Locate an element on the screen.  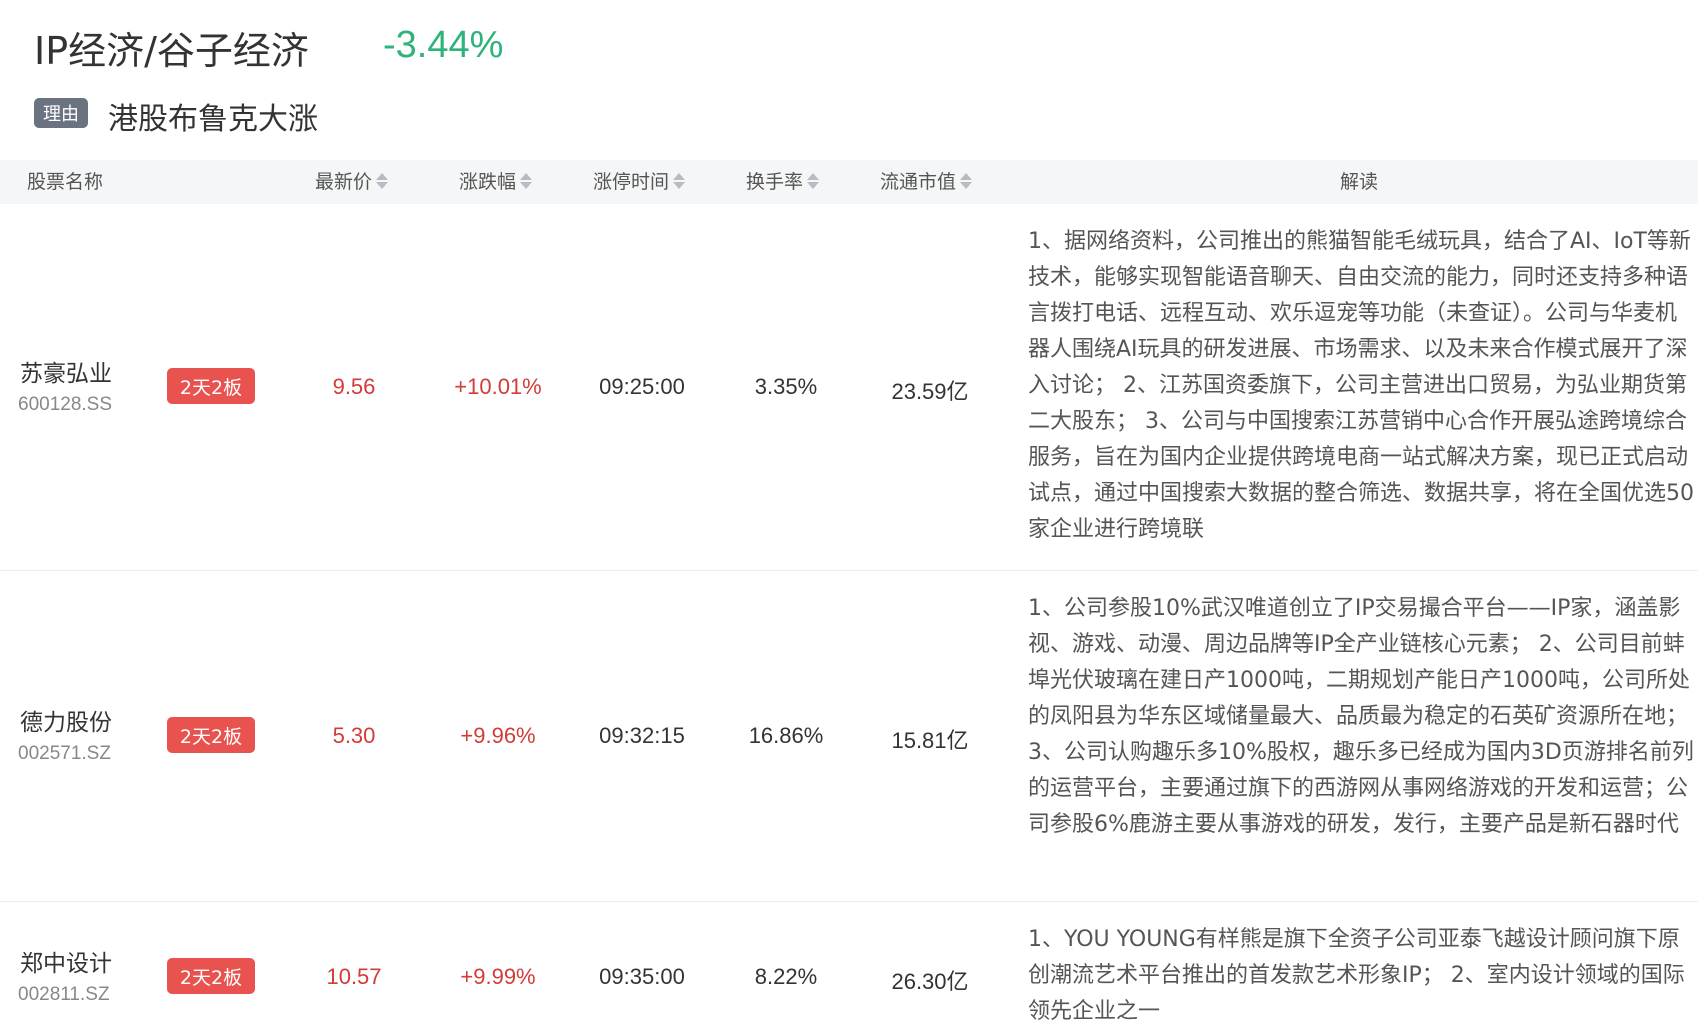
table-header: 股票名称 最新价 涨跌幅 涨停时间 换手率 流通市值 解读 is located at coordinates (849, 182).